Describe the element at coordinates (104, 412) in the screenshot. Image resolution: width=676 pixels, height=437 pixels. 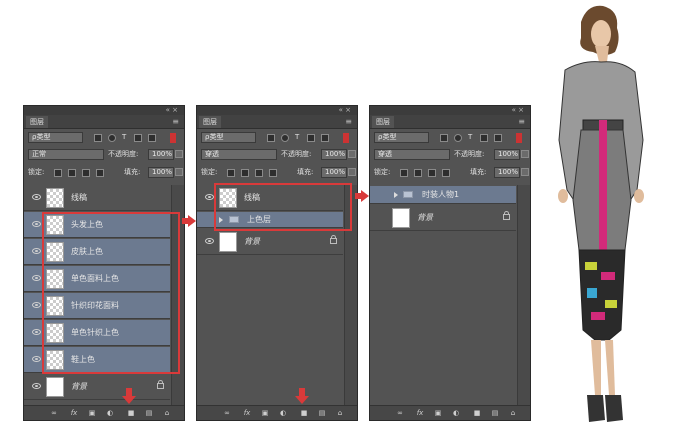
I see `panel-bottom-toolbar: ∞ fx ▣ ◐ ■ ▤ ⌂` at that location.